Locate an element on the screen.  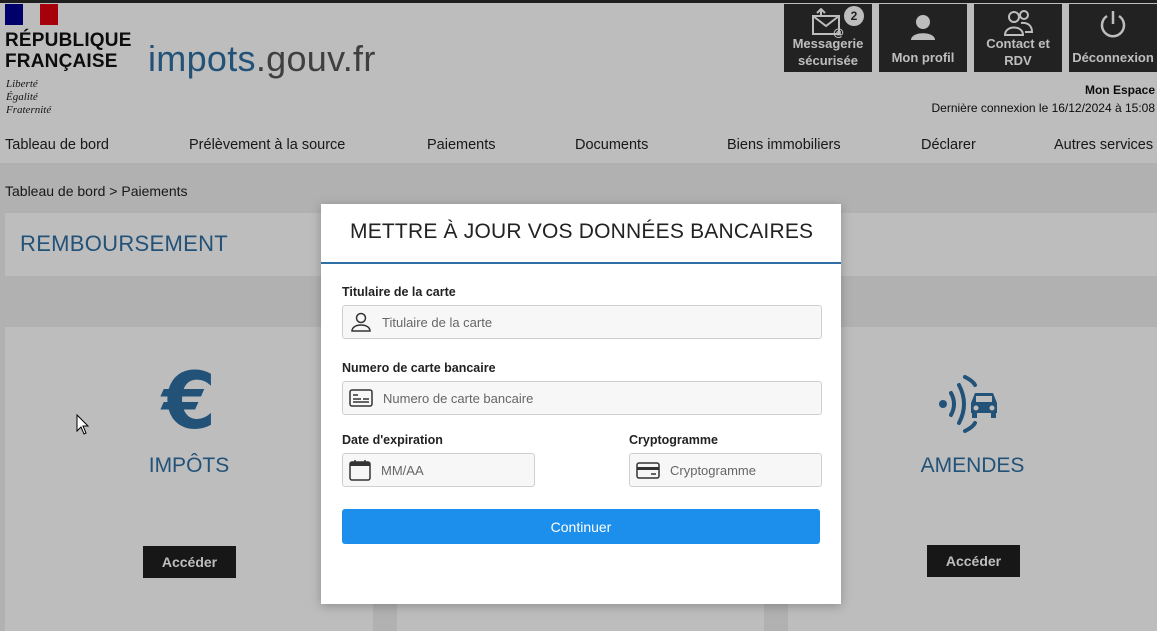
card-icon is located at coordinates (648, 470).